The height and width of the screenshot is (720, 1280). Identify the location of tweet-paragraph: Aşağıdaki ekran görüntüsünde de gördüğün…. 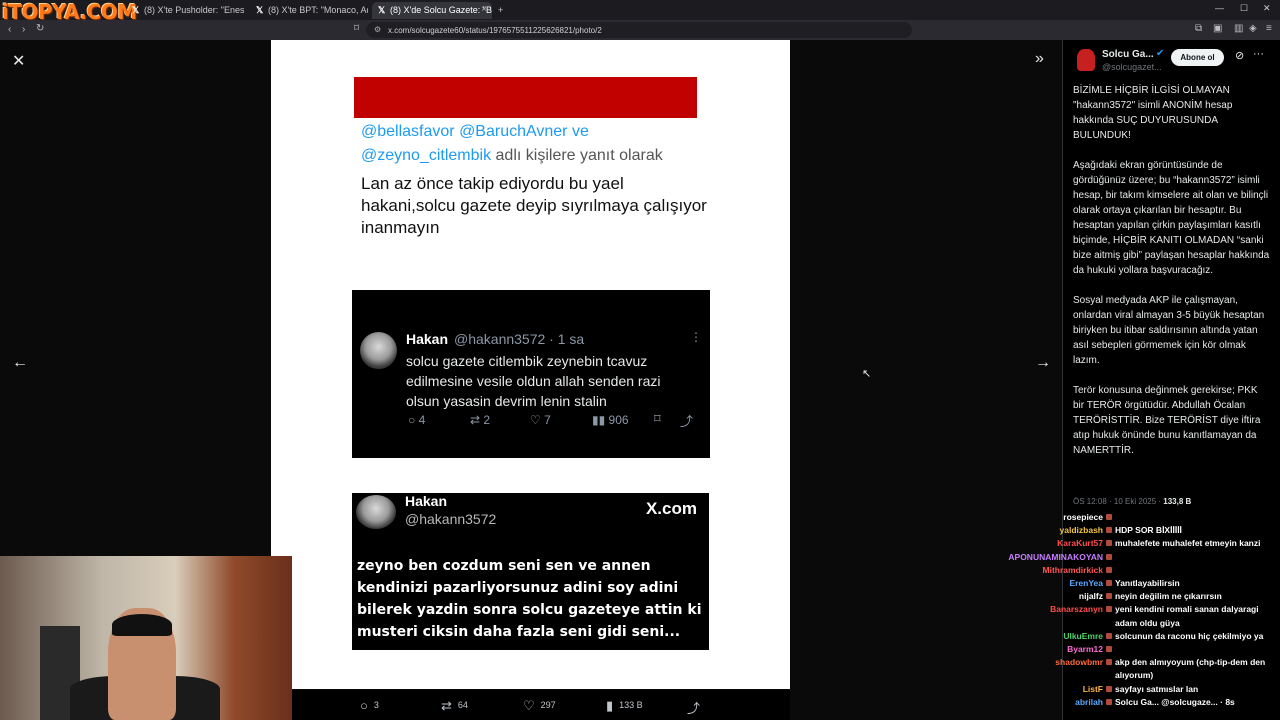
(1171, 218).